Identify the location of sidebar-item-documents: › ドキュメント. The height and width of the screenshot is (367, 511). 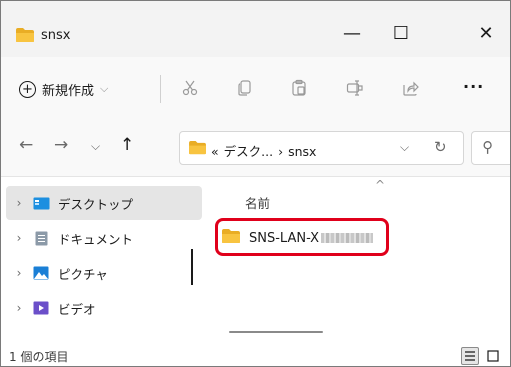
(104, 238).